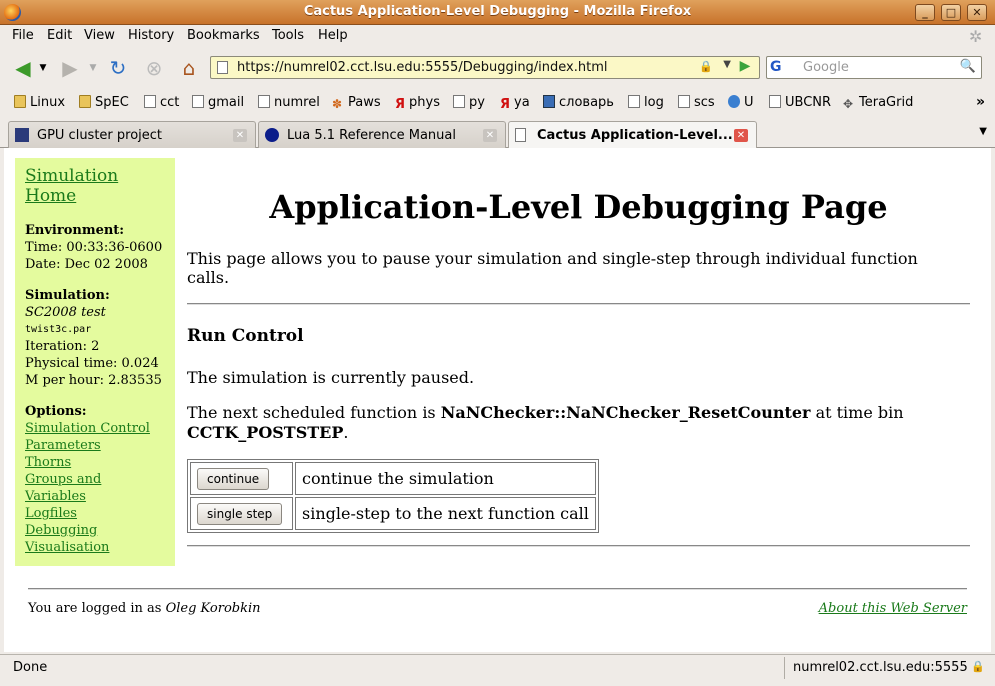 This screenshot has width=995, height=686. What do you see at coordinates (144, 608) in the screenshot?
I see `login-info: You are logged in as Oleg Korobkin` at bounding box center [144, 608].